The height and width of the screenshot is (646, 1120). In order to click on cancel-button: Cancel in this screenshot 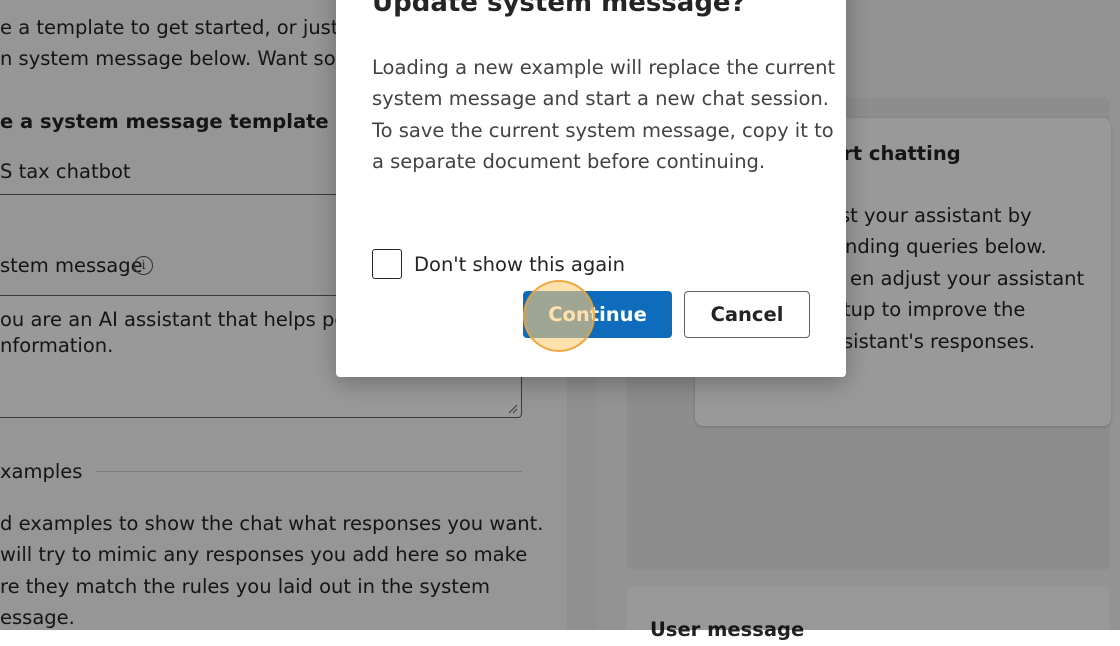, I will do `click(747, 314)`.